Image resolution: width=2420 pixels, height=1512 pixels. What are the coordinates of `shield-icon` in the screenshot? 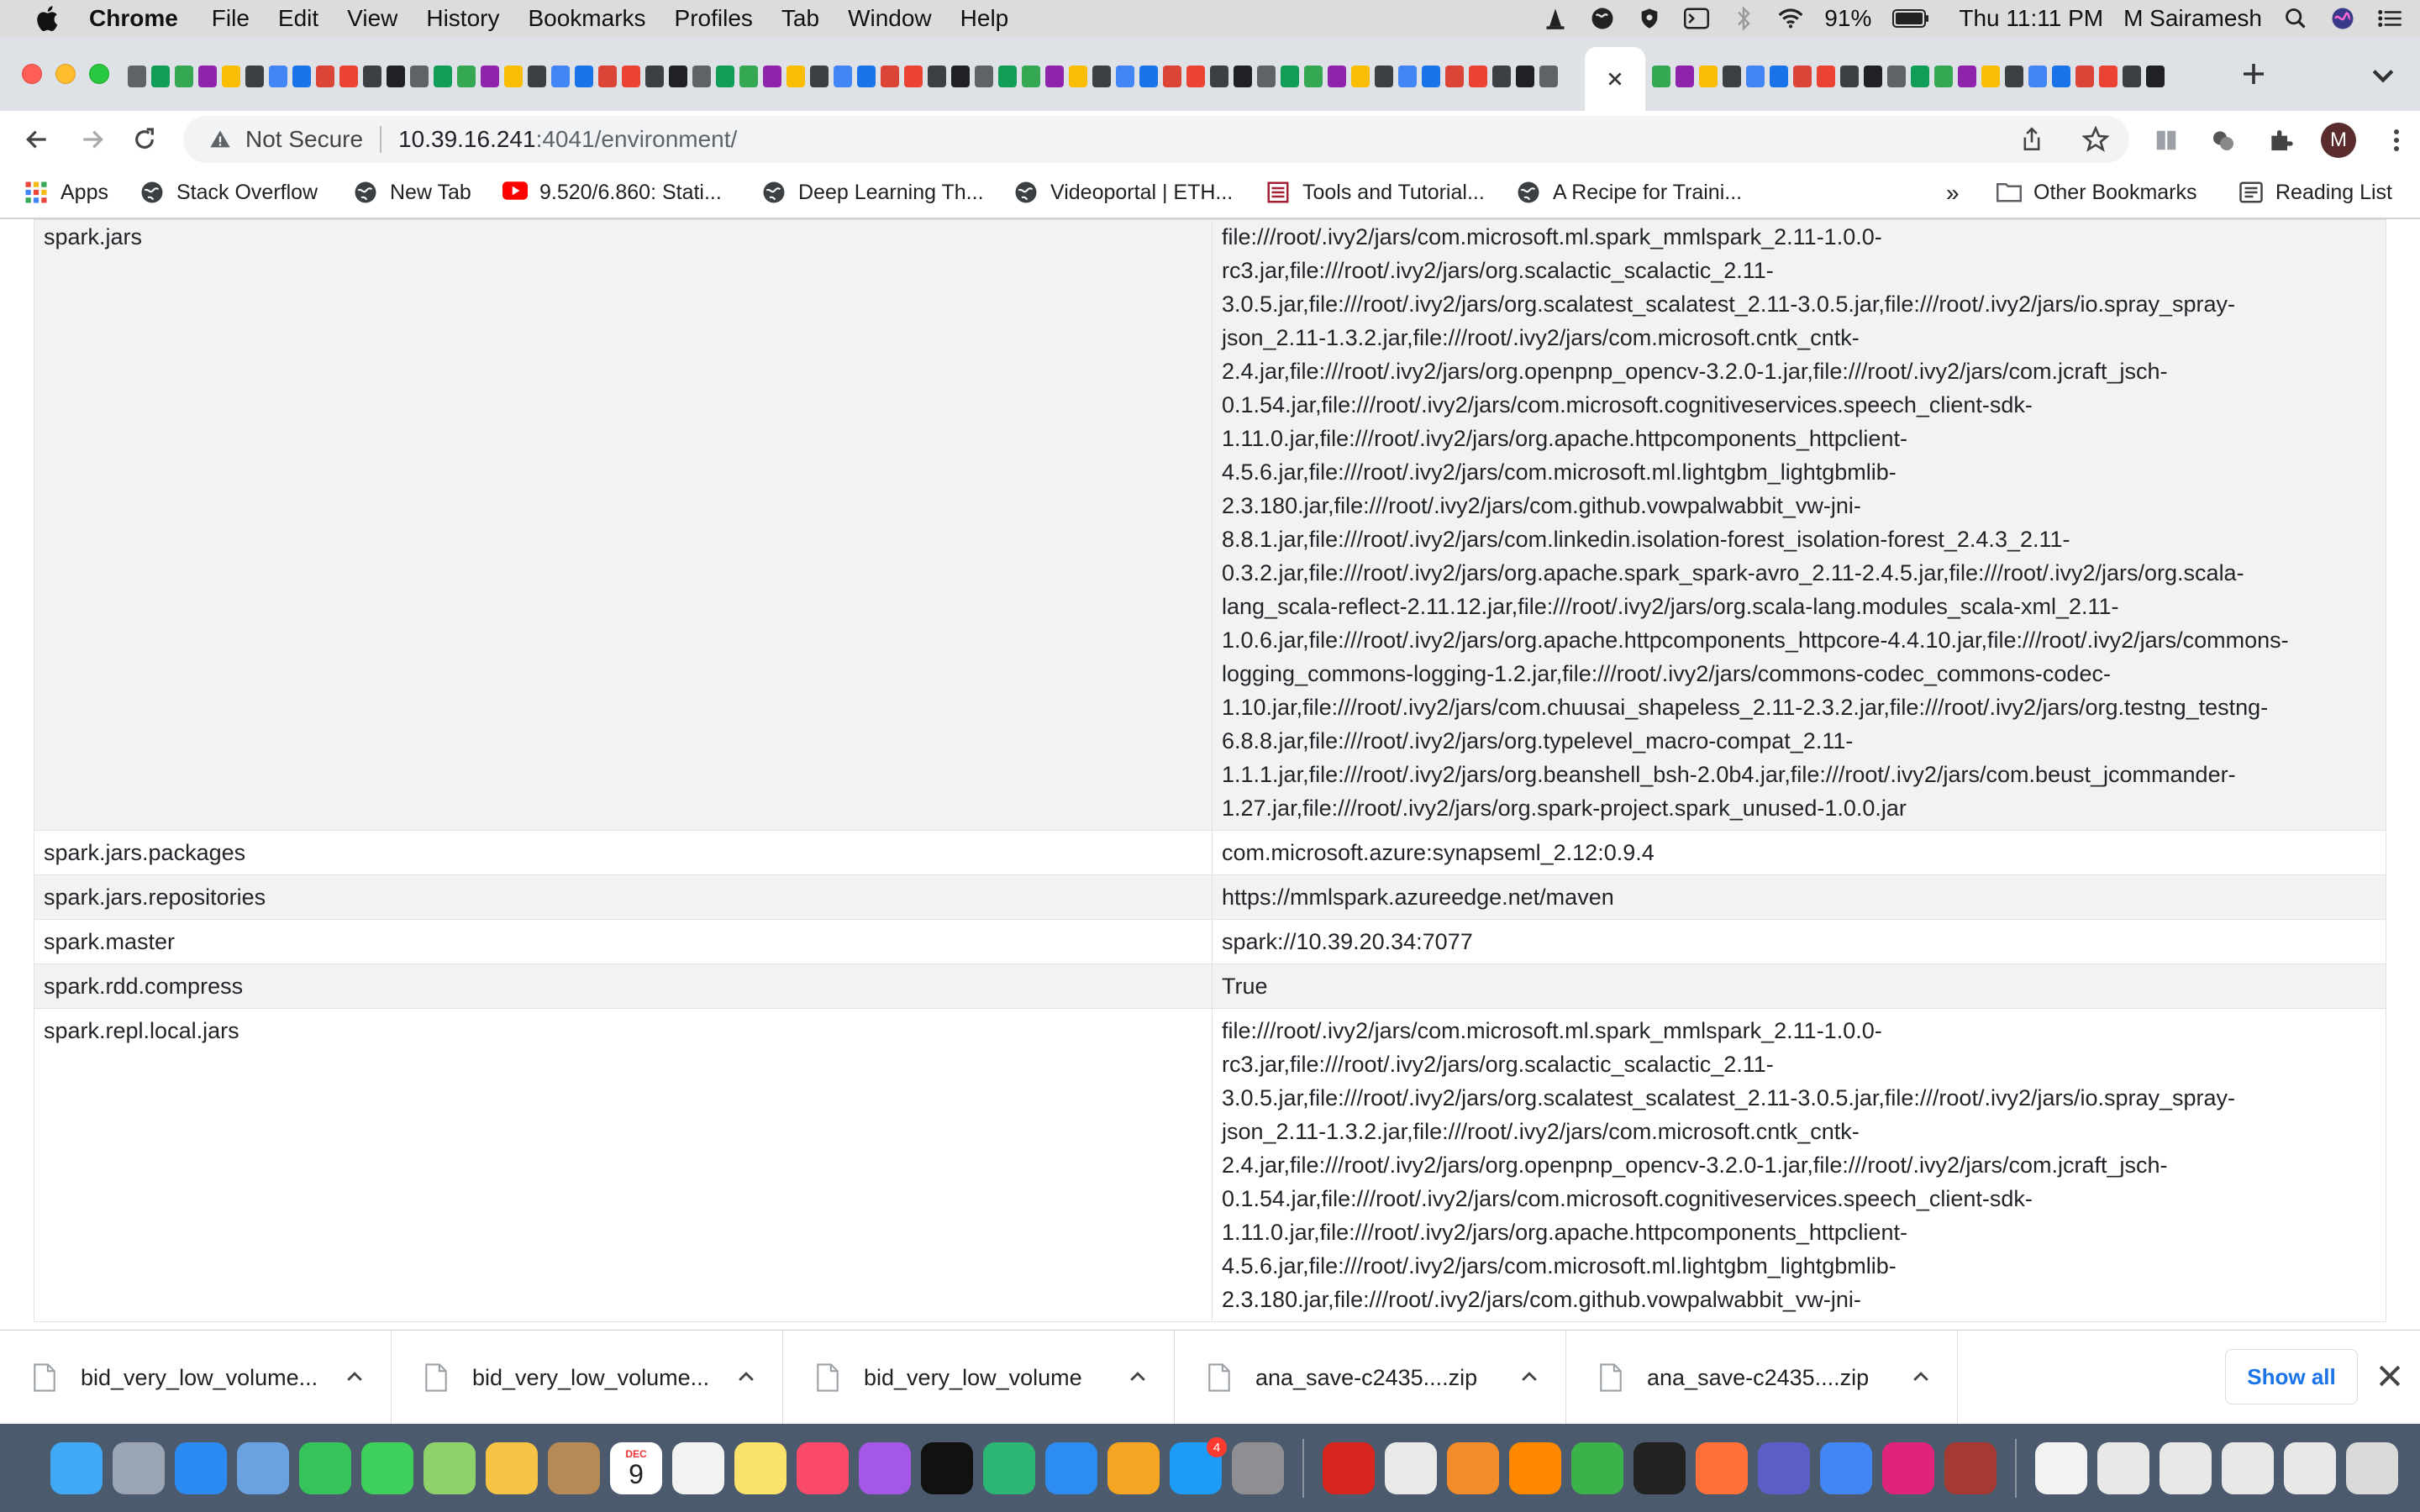 It's located at (1650, 18).